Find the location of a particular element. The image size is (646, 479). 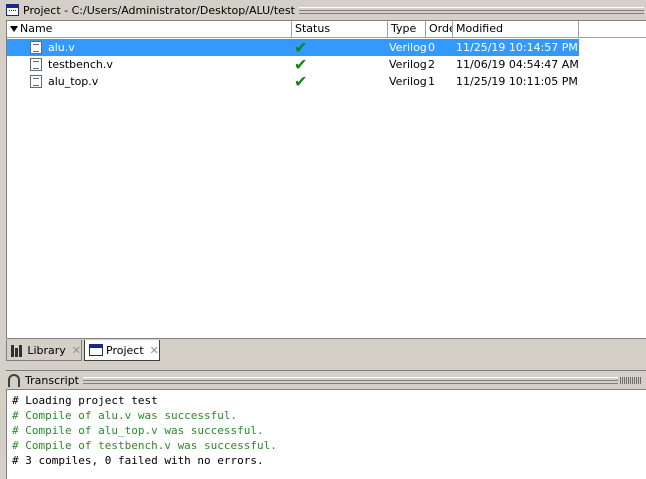

transcript-line: # 3 compiles, 0 failed with no errors. is located at coordinates (138, 460).